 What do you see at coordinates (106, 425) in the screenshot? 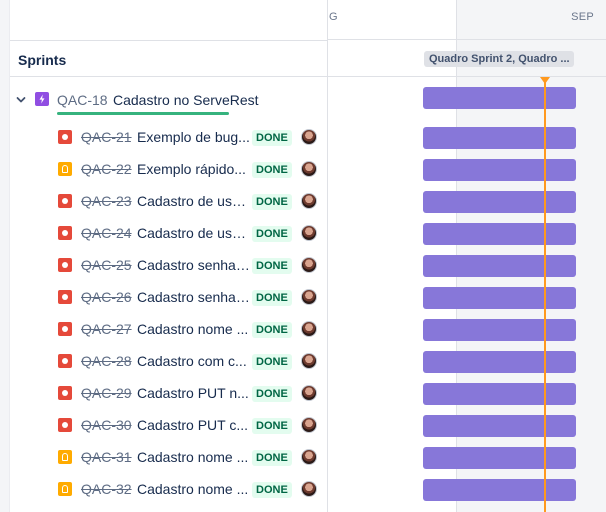
I see `issue-key: QAC-30` at bounding box center [106, 425].